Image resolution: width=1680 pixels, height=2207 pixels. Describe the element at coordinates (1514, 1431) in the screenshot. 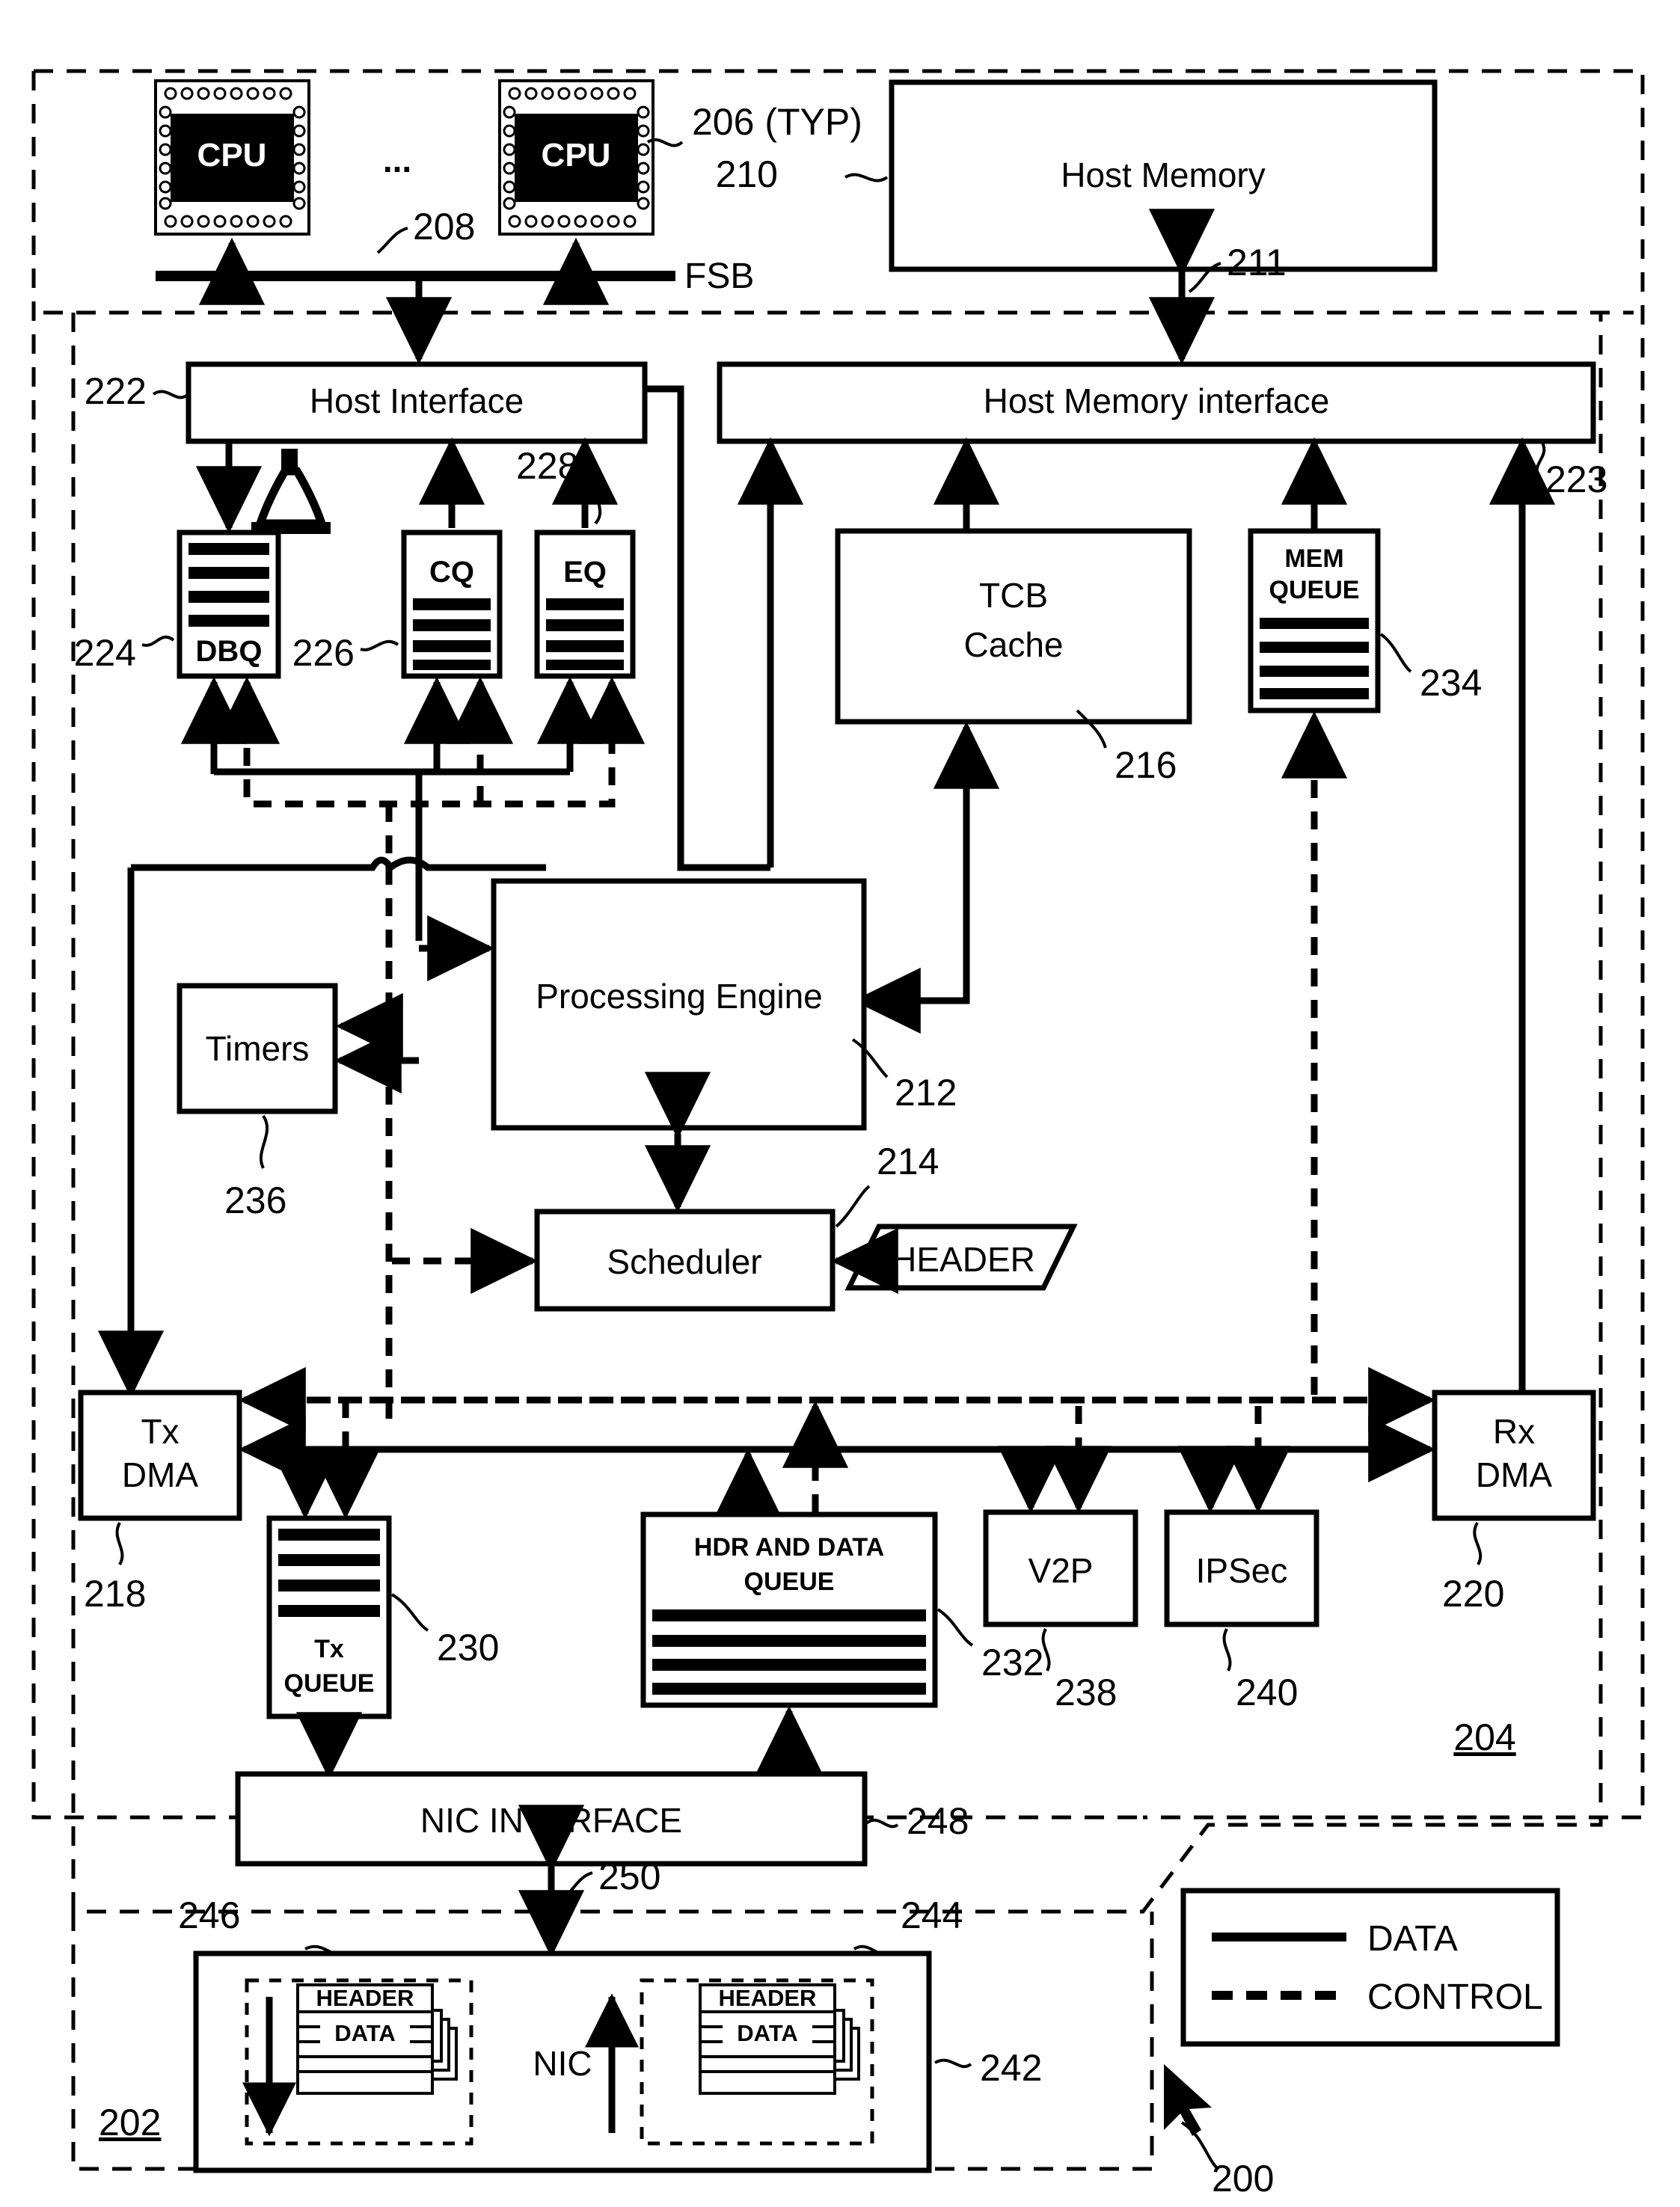

I see `rx-dma-label-1: Rx` at that location.